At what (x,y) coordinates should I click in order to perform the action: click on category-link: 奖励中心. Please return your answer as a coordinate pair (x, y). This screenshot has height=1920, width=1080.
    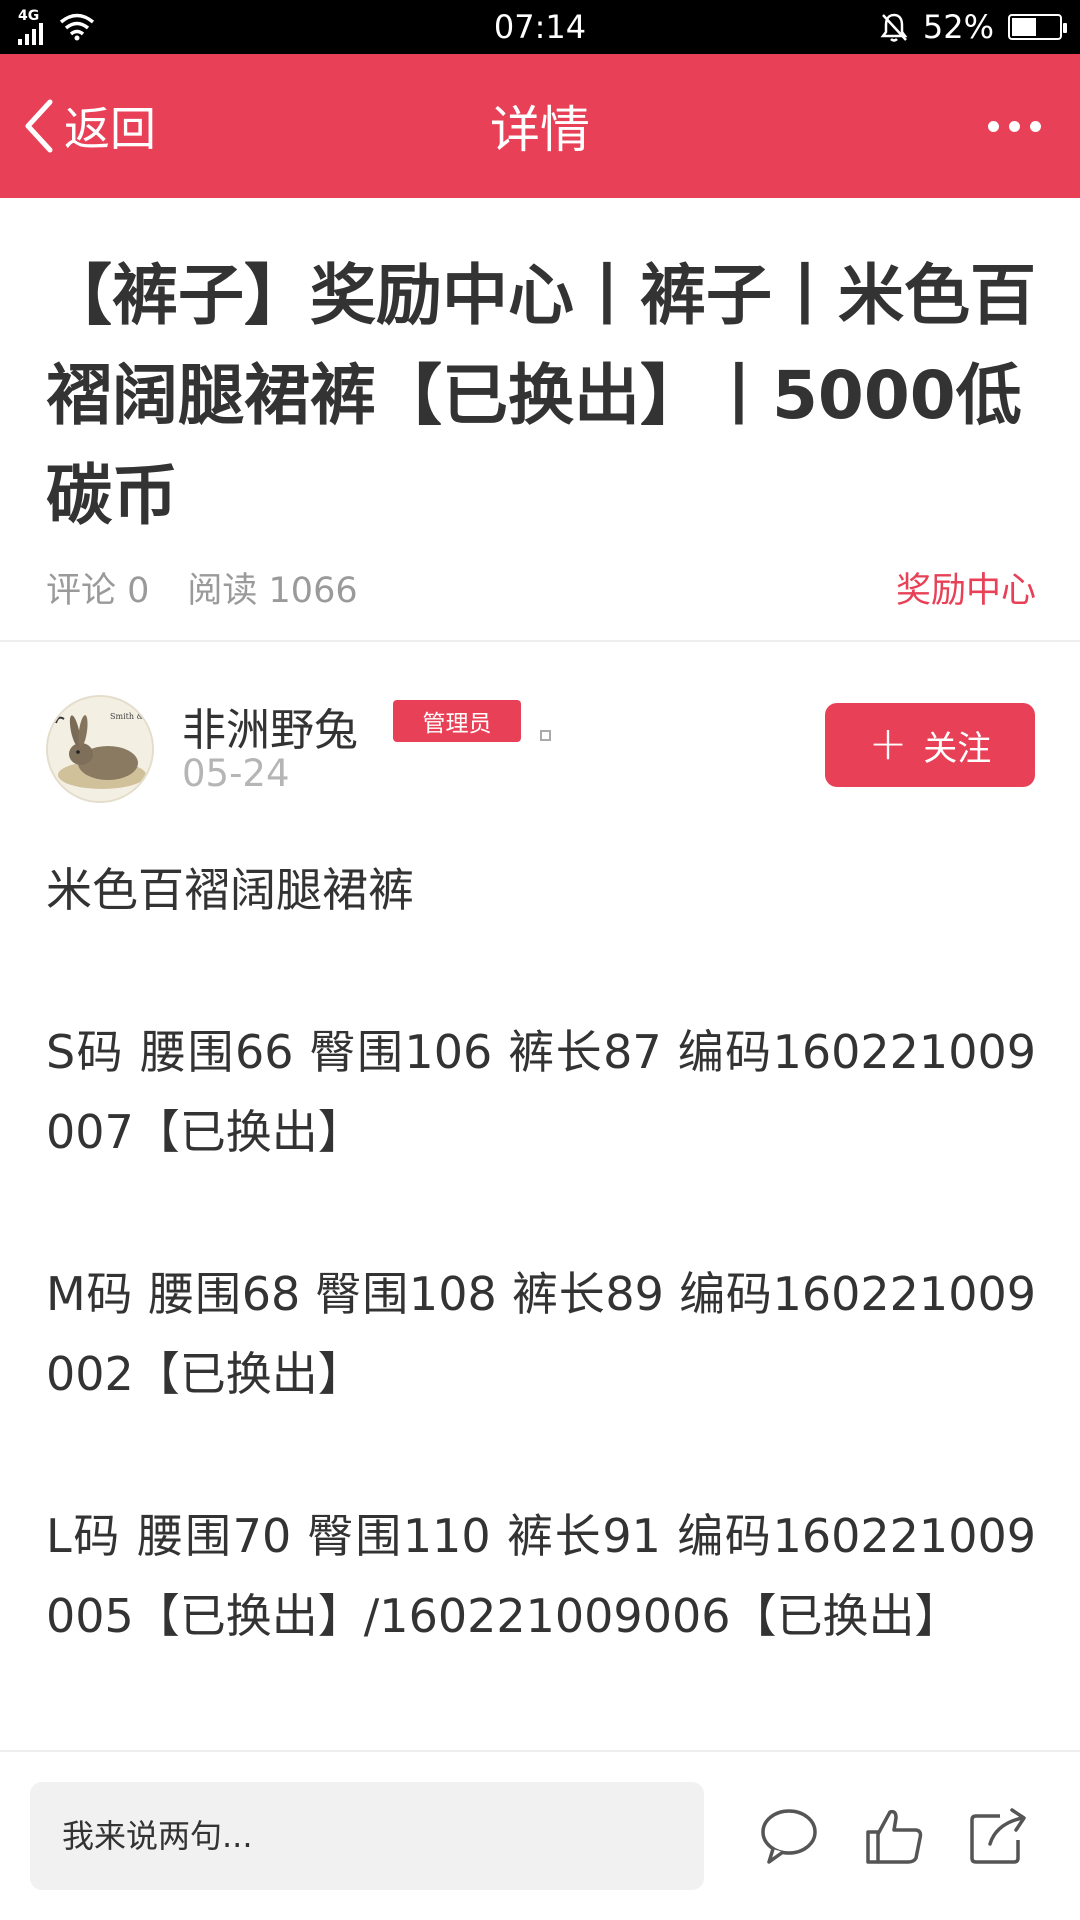
    Looking at the image, I should click on (966, 587).